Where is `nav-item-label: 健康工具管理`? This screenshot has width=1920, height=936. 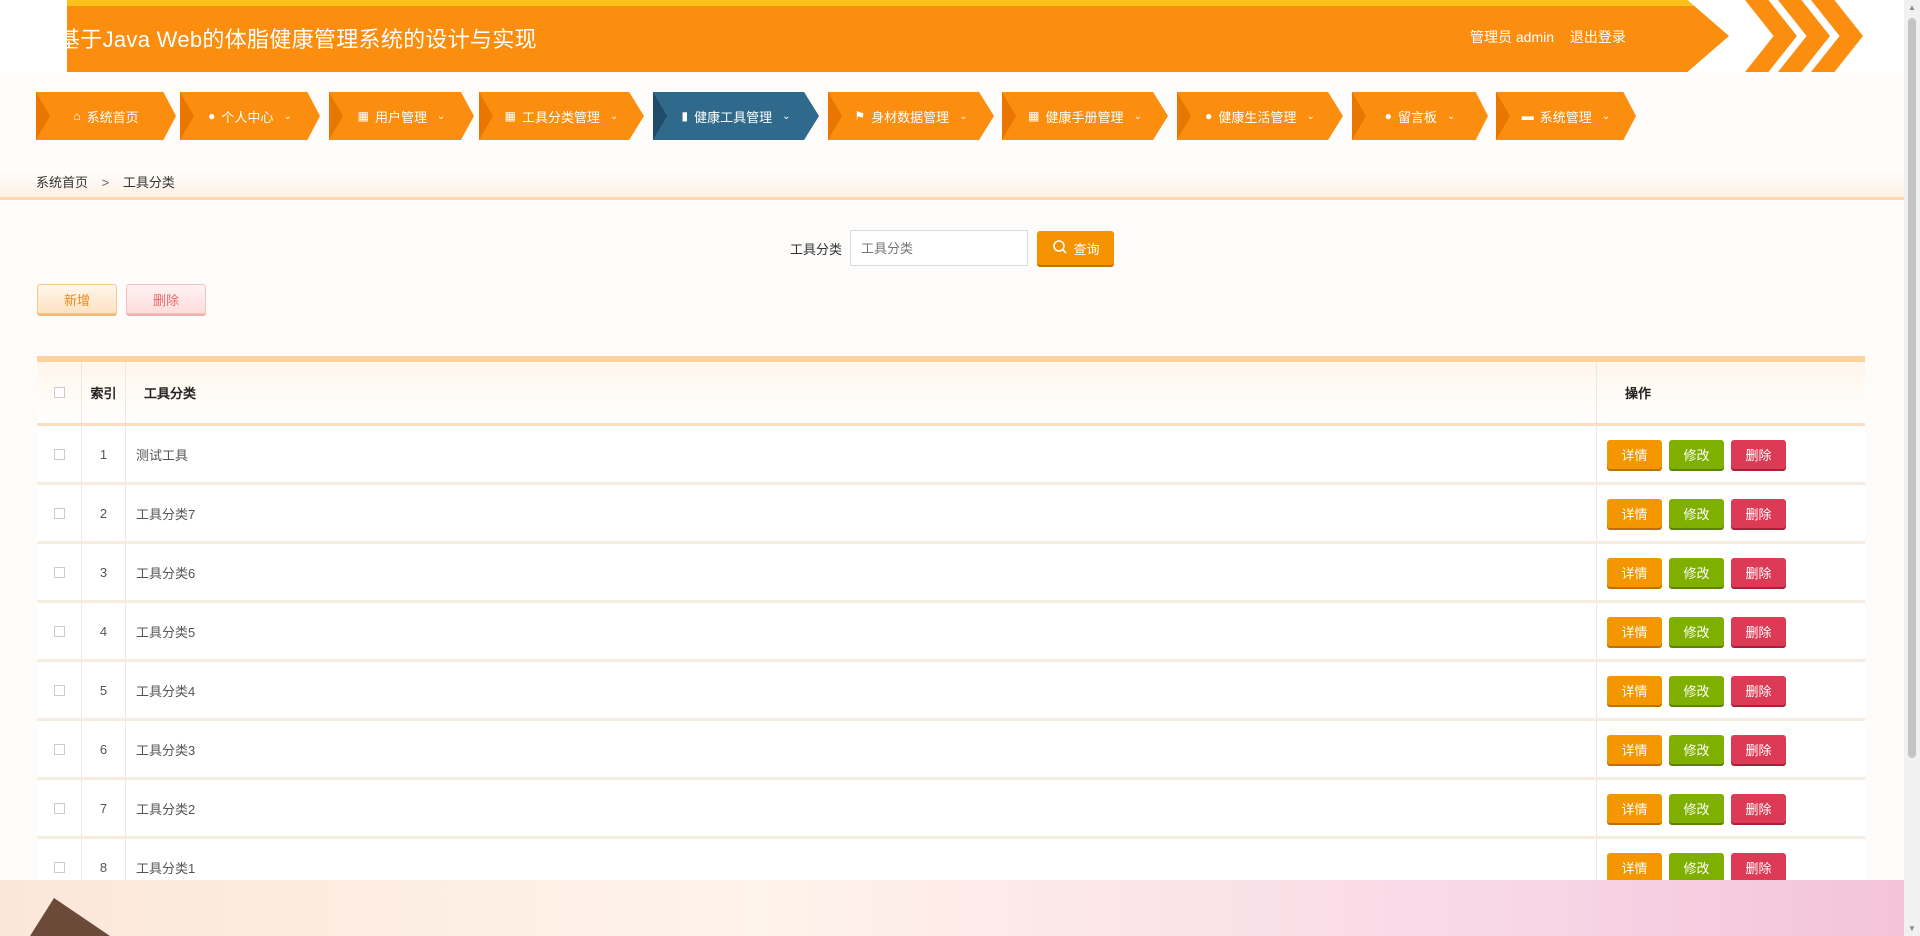 nav-item-label: 健康工具管理 is located at coordinates (733, 117).